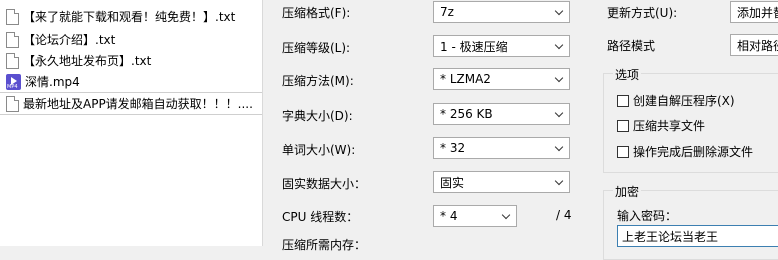 This screenshot has width=778, height=260. What do you see at coordinates (324, 184) in the screenshot?
I see `solid-label: 固实数据大小：` at bounding box center [324, 184].